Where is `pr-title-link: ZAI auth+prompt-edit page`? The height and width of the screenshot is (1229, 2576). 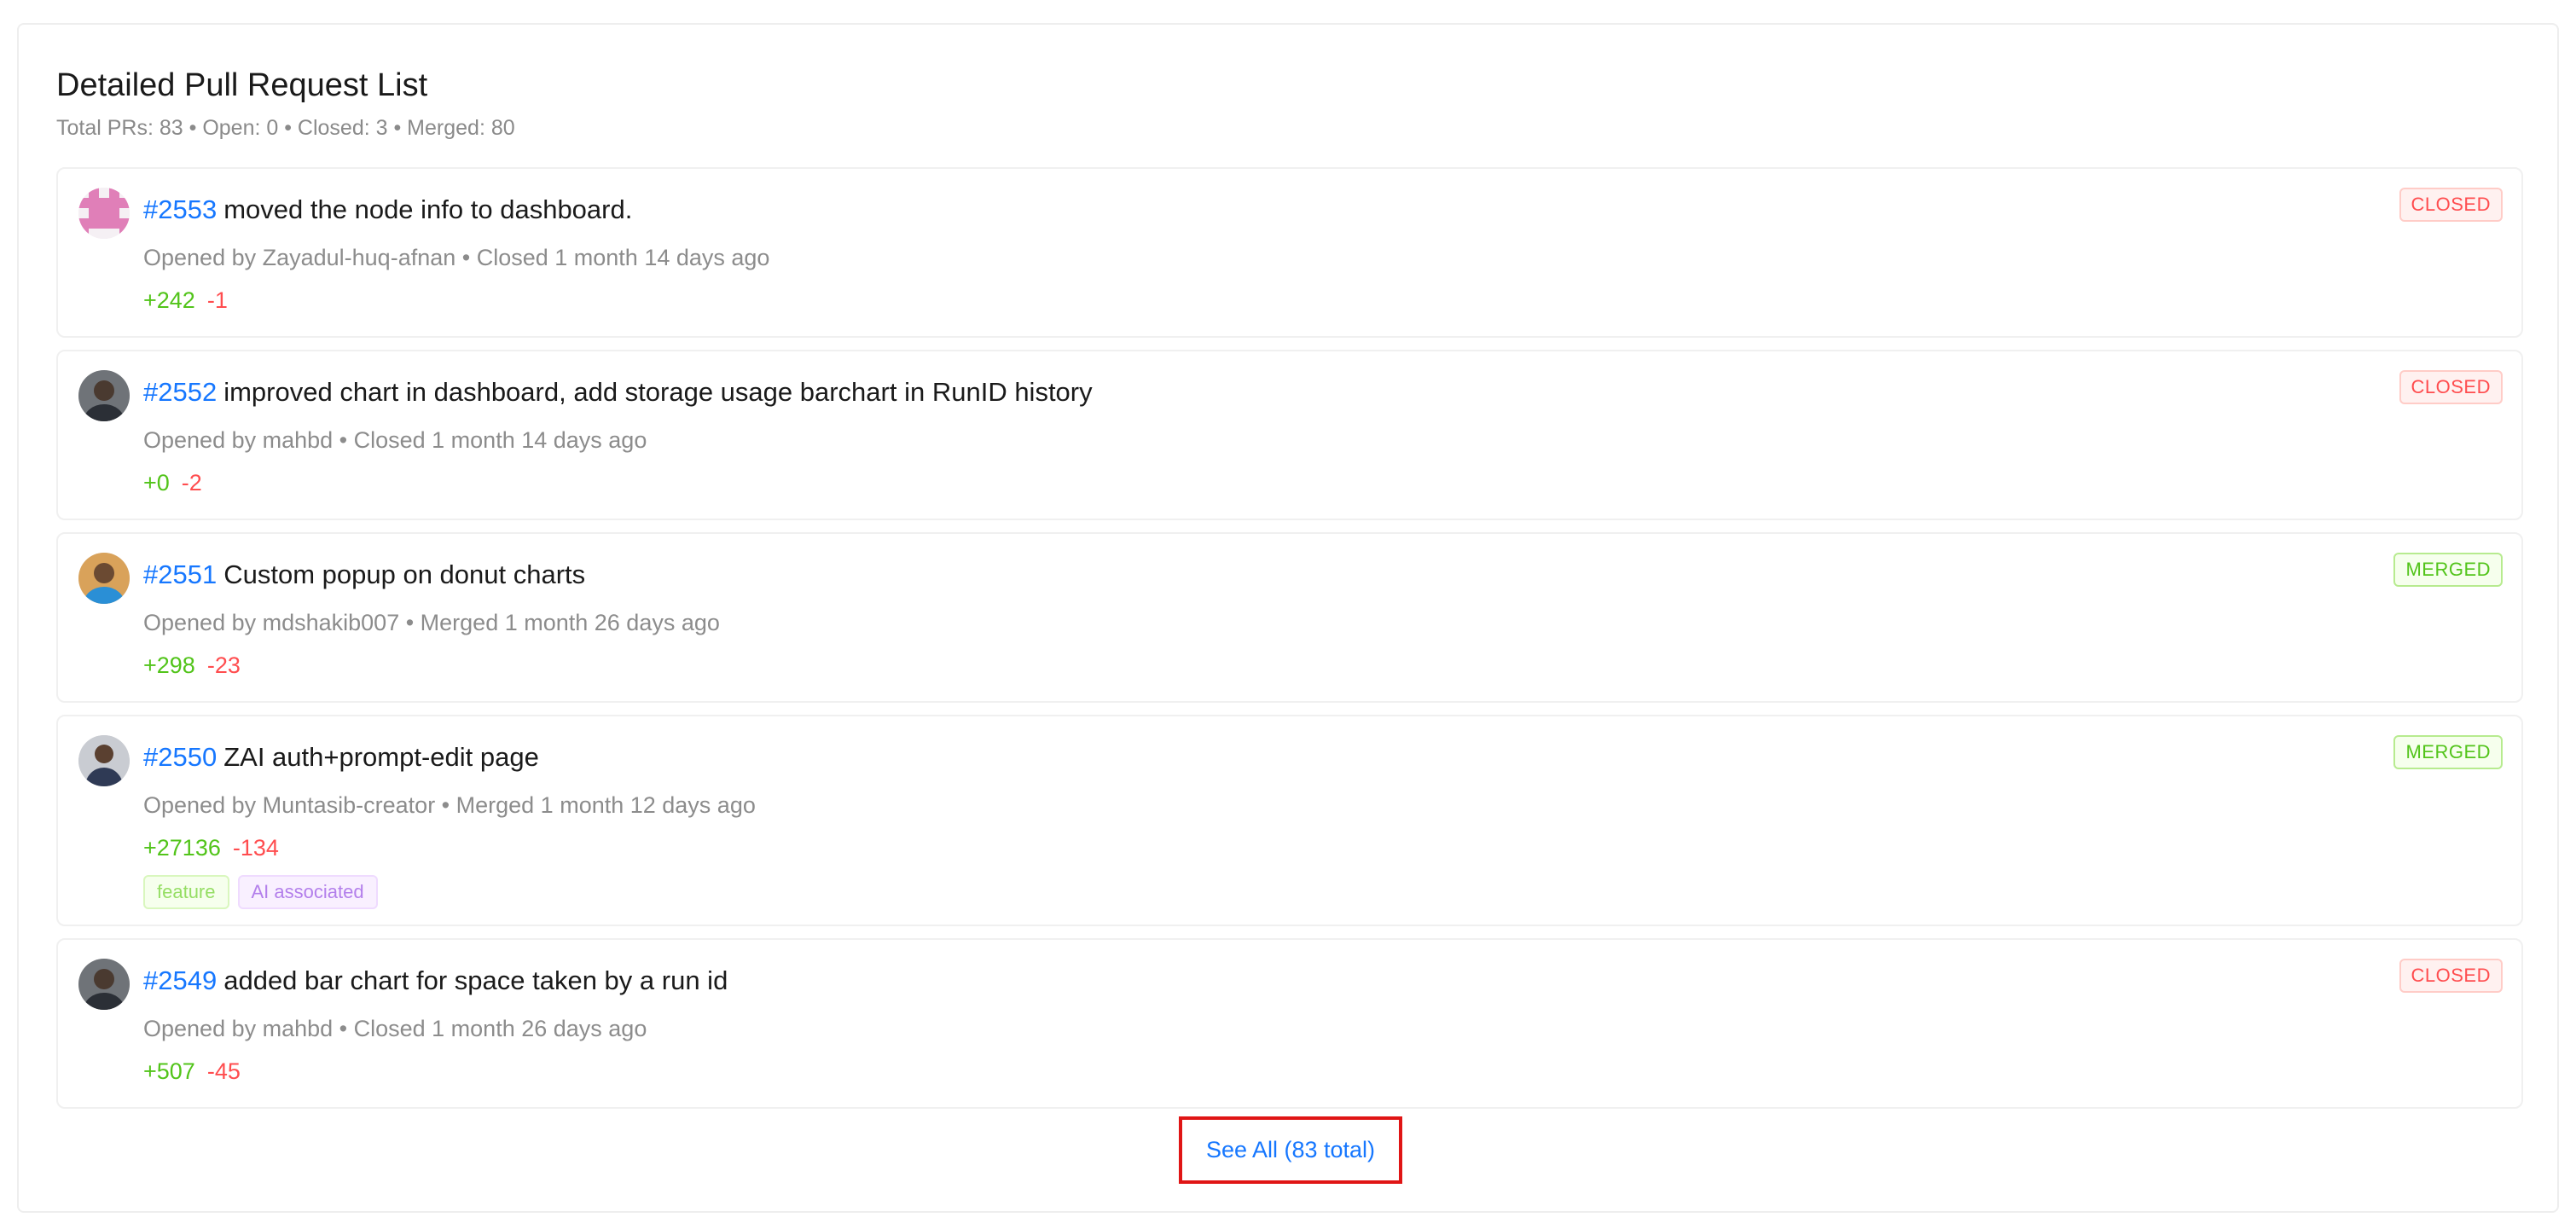
pr-title-link: ZAI auth+prompt-edit page is located at coordinates (381, 757).